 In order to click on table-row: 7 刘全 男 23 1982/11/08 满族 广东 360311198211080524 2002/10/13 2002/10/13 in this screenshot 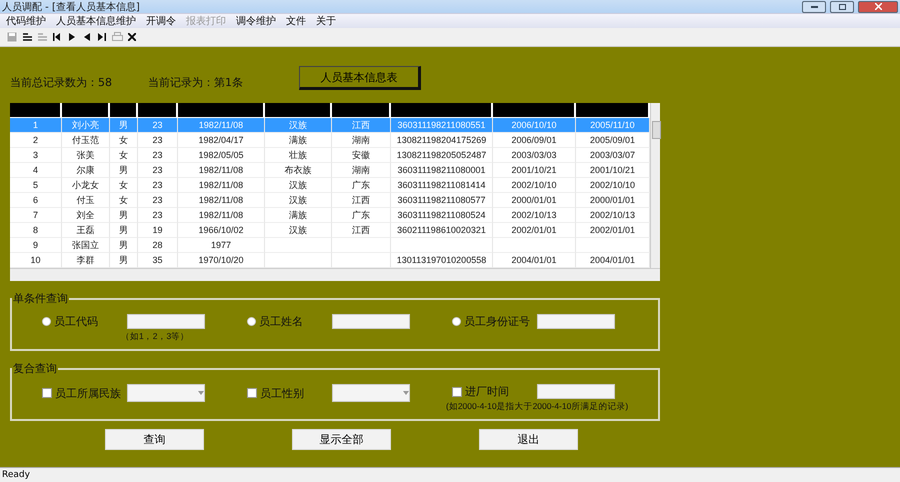, I will do `click(330, 215)`.